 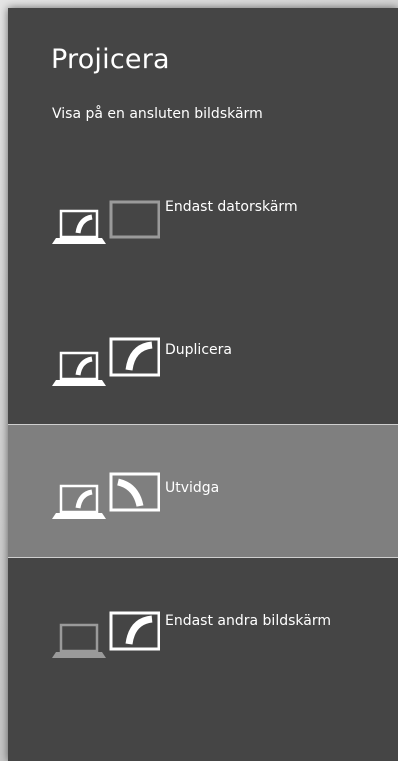 I want to click on page-title: Projicera, so click(x=110, y=59).